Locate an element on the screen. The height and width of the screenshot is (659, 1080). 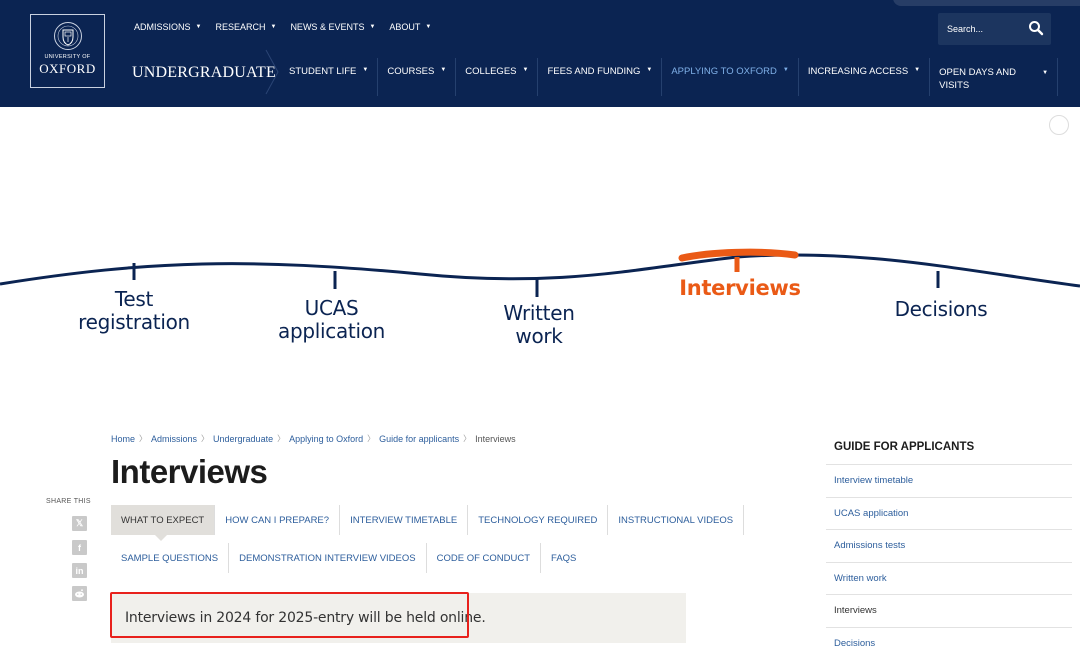
sidebar-item-admissions-tests: Admissions tests is located at coordinates (949, 545).